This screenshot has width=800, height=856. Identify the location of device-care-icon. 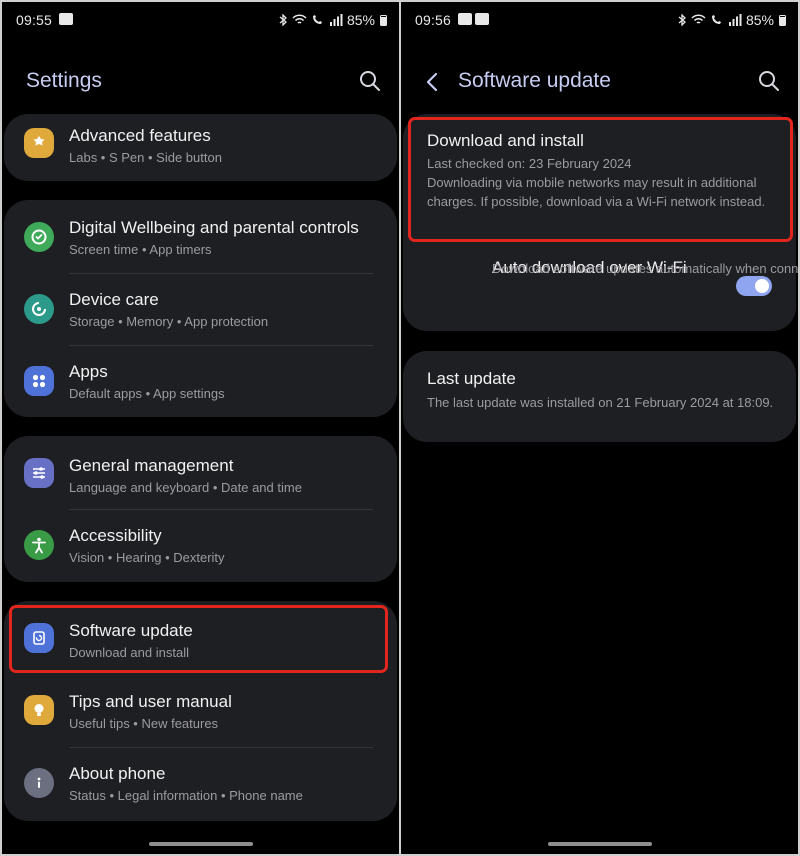
(39, 309).